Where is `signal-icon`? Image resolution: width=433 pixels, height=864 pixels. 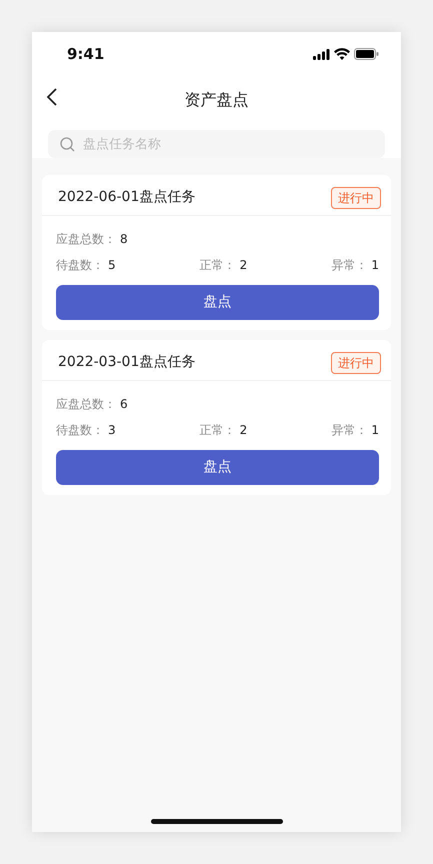 signal-icon is located at coordinates (321, 54).